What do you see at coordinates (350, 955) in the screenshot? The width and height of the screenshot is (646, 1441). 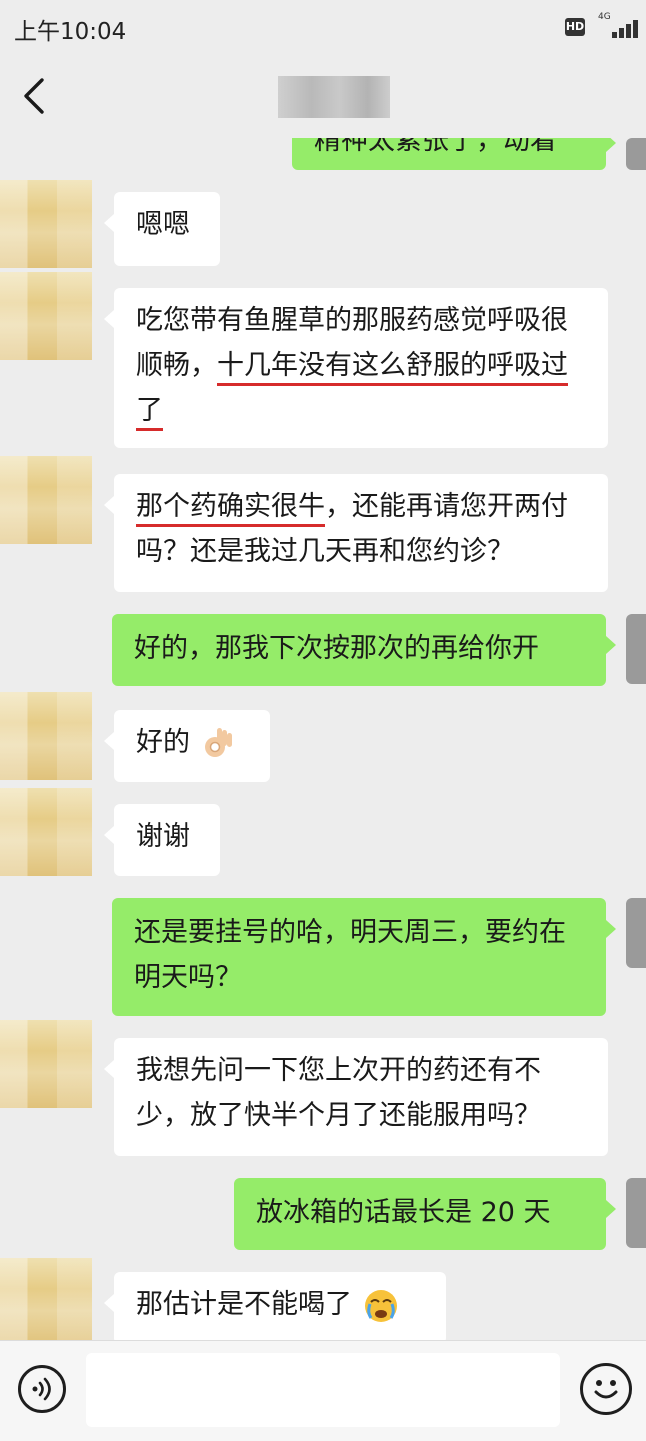 I see `message-text: 还是要挂号的哈，明天周三，要约在明天吗？` at bounding box center [350, 955].